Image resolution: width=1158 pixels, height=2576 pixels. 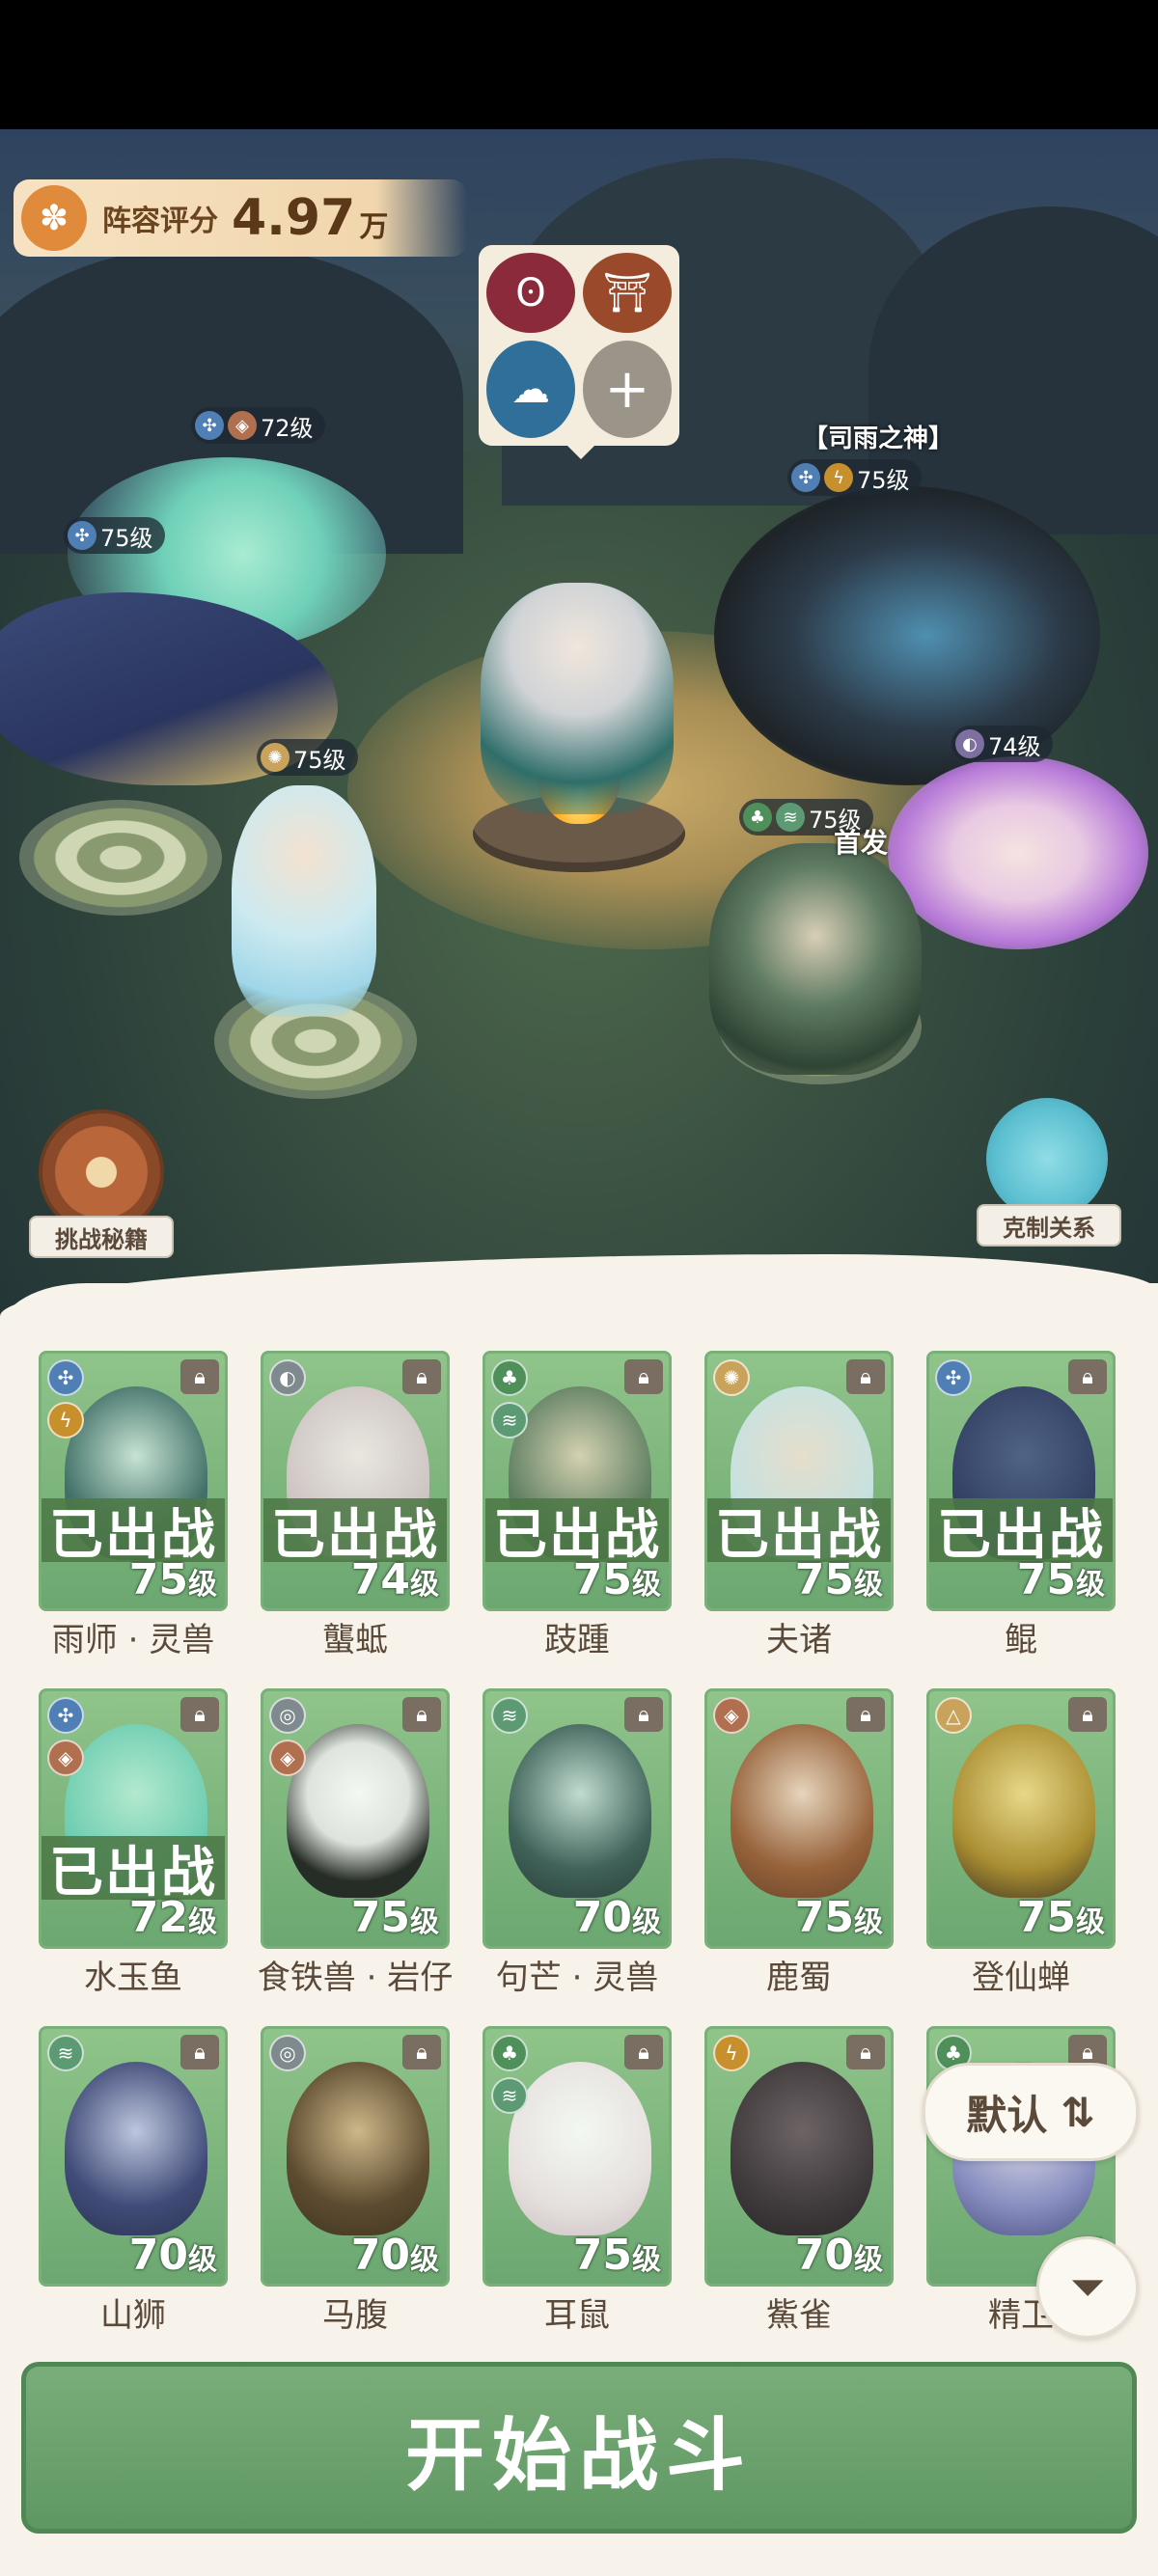 I want to click on card-level: 70级, so click(x=839, y=2255).